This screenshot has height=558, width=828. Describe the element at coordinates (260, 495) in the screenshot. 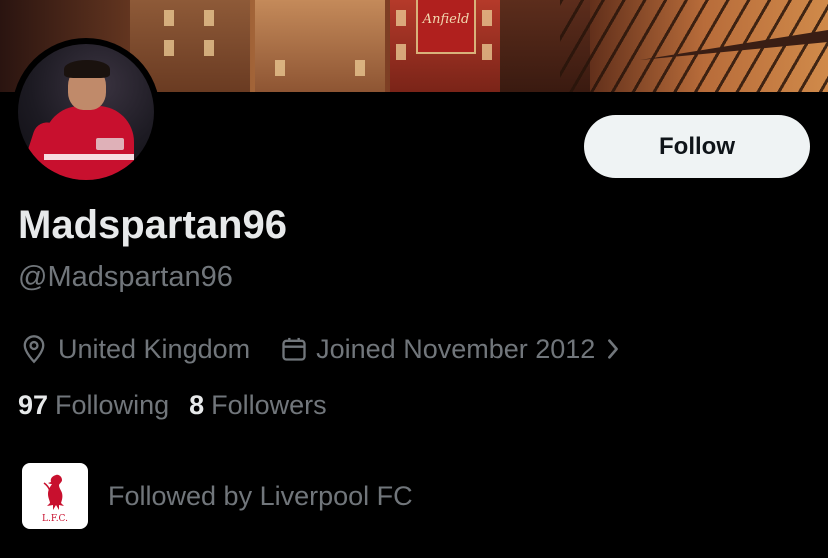

I see `followed-by-text: Followed by Liverpool FC` at that location.